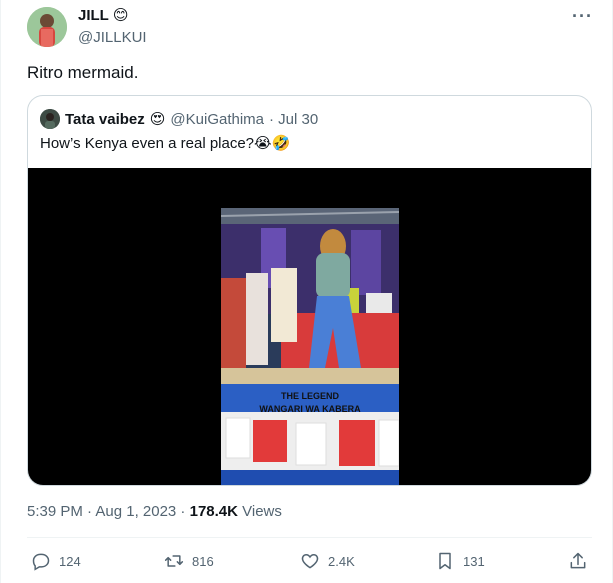 The image size is (613, 583). Describe the element at coordinates (310, 396) in the screenshot. I see `video-caption-line1: THE LEGEND` at that location.